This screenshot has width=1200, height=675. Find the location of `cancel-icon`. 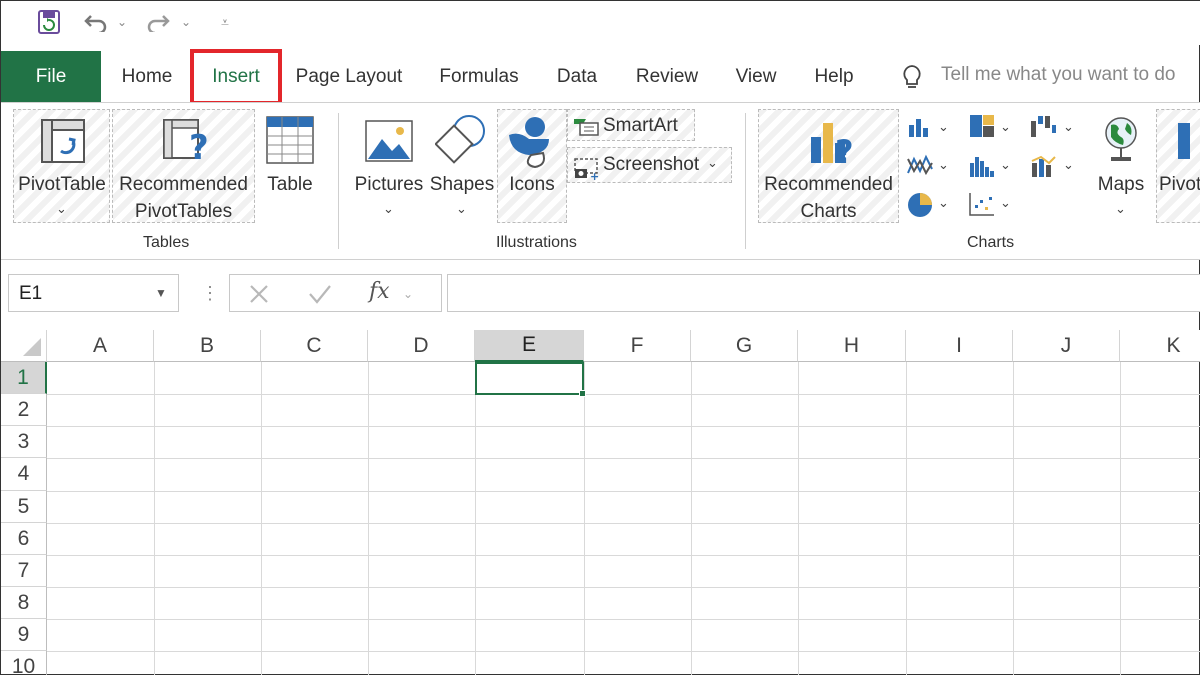

cancel-icon is located at coordinates (259, 296).